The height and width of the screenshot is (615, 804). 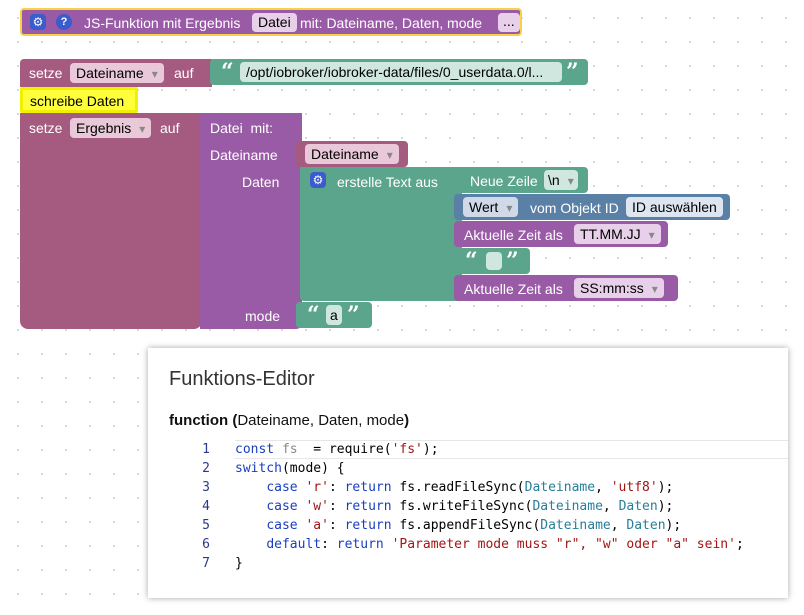 I want to click on call-title: Datei mit:, so click(x=242, y=128).